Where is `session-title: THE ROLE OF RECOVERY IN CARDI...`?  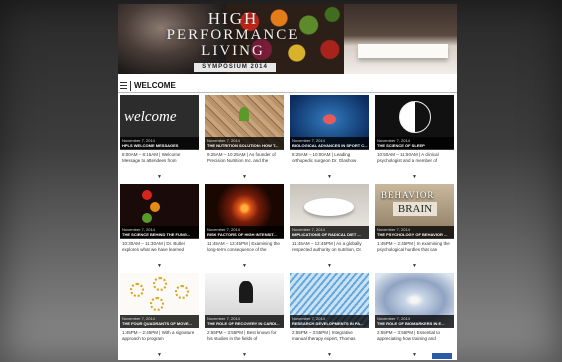 session-title: THE ROLE OF RECOVERY IN CARDI... is located at coordinates (245, 323).